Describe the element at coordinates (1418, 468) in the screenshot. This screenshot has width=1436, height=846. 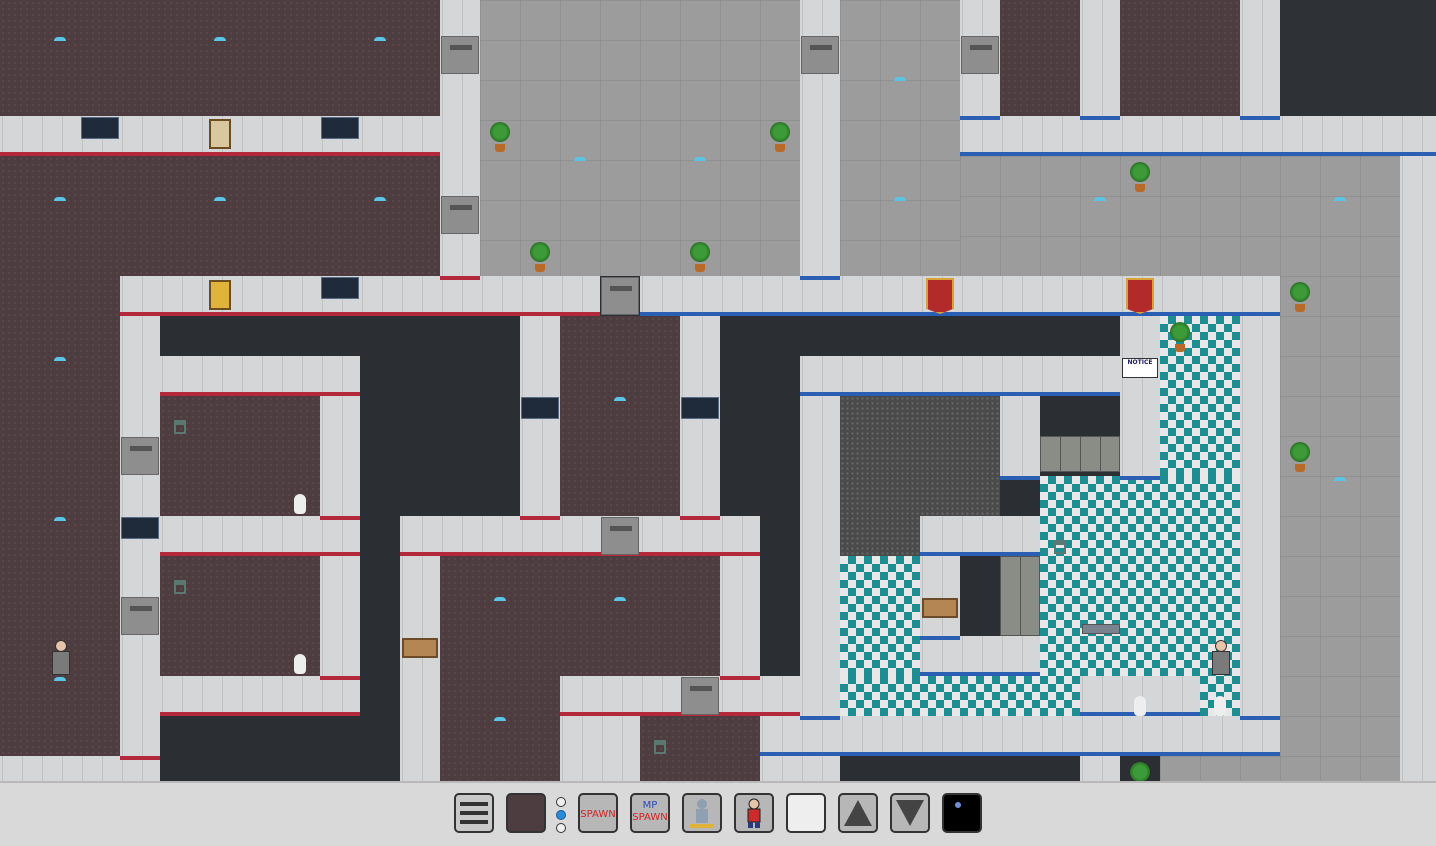
I see `wall-col-f` at that location.